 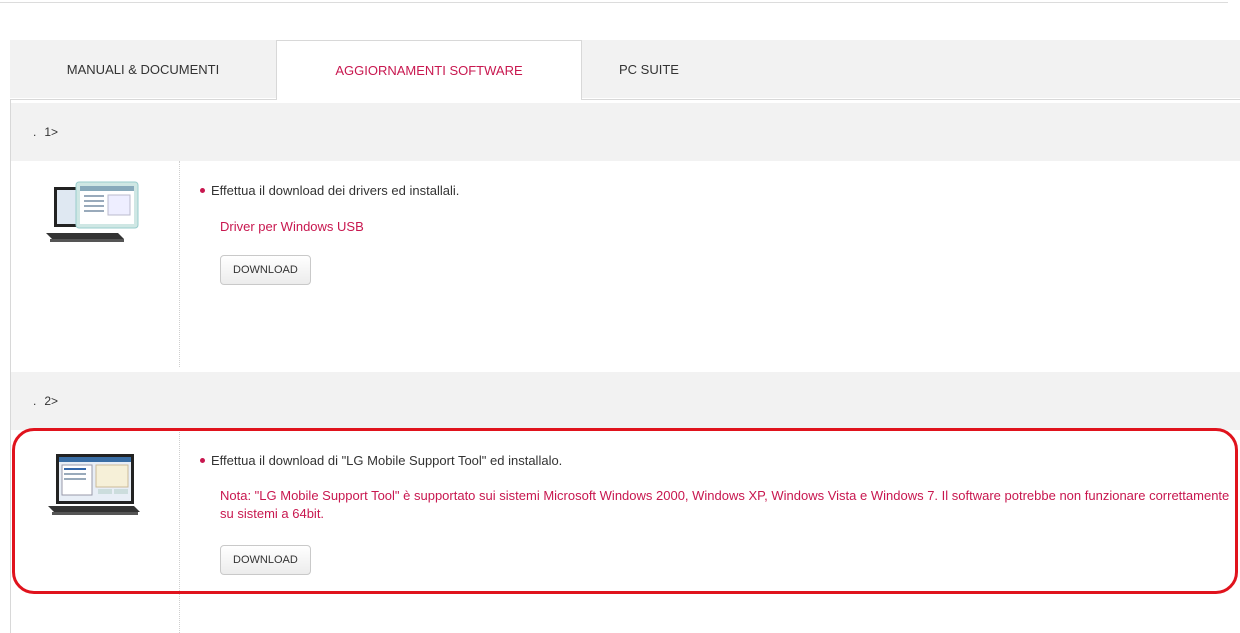 What do you see at coordinates (51, 132) in the screenshot?
I see `step-1-marker: 1>` at bounding box center [51, 132].